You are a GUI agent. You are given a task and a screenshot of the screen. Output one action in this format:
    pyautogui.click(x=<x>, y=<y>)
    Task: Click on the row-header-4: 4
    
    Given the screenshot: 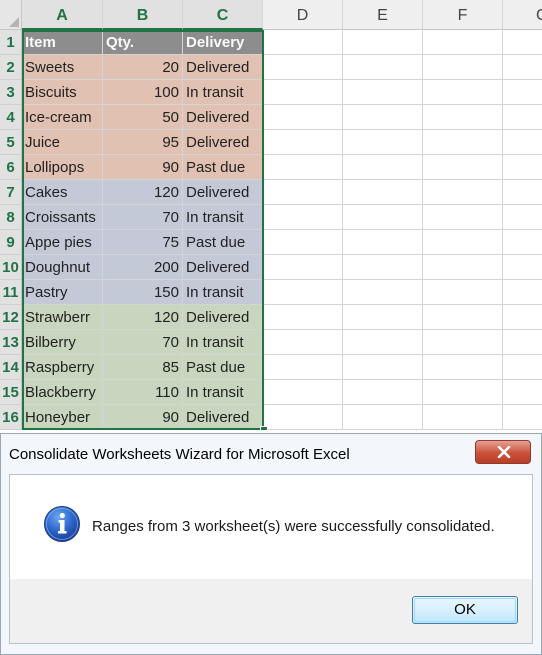 What is the action you would take?
    pyautogui.click(x=11, y=117)
    